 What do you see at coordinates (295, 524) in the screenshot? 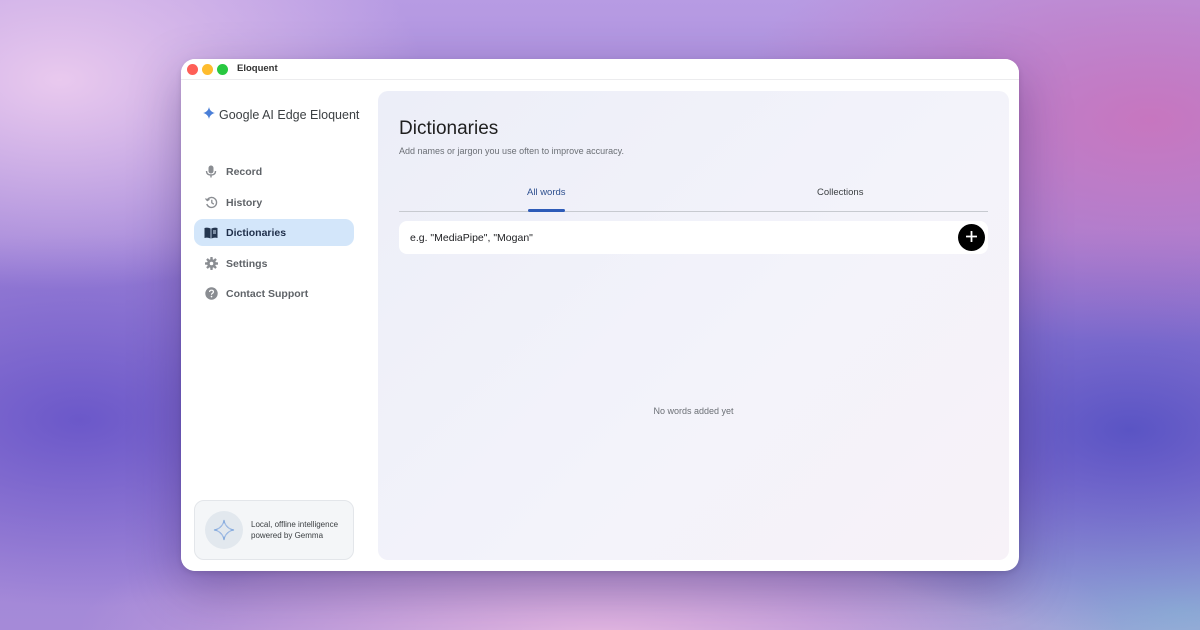
I see `promo-line-1: Local, offline intelligence` at bounding box center [295, 524].